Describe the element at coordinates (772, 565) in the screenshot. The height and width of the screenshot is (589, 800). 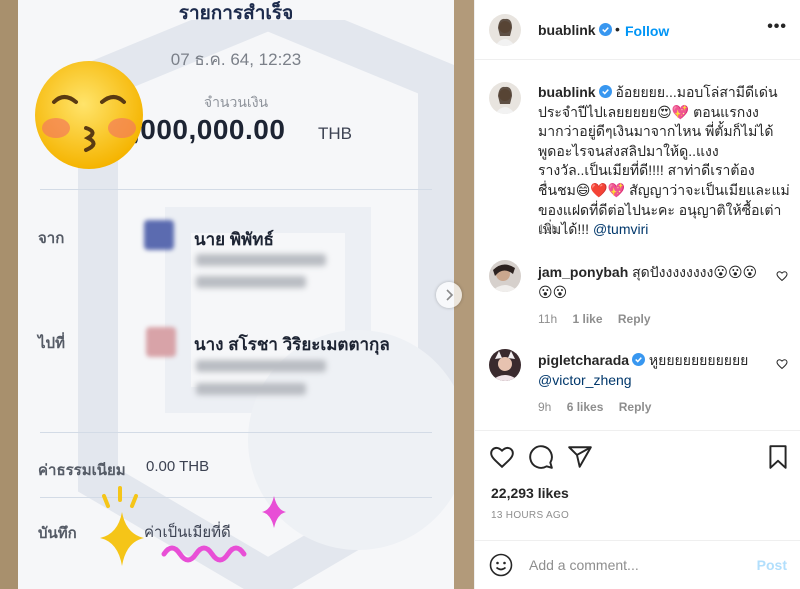
I see `post-comment-button: Post` at that location.